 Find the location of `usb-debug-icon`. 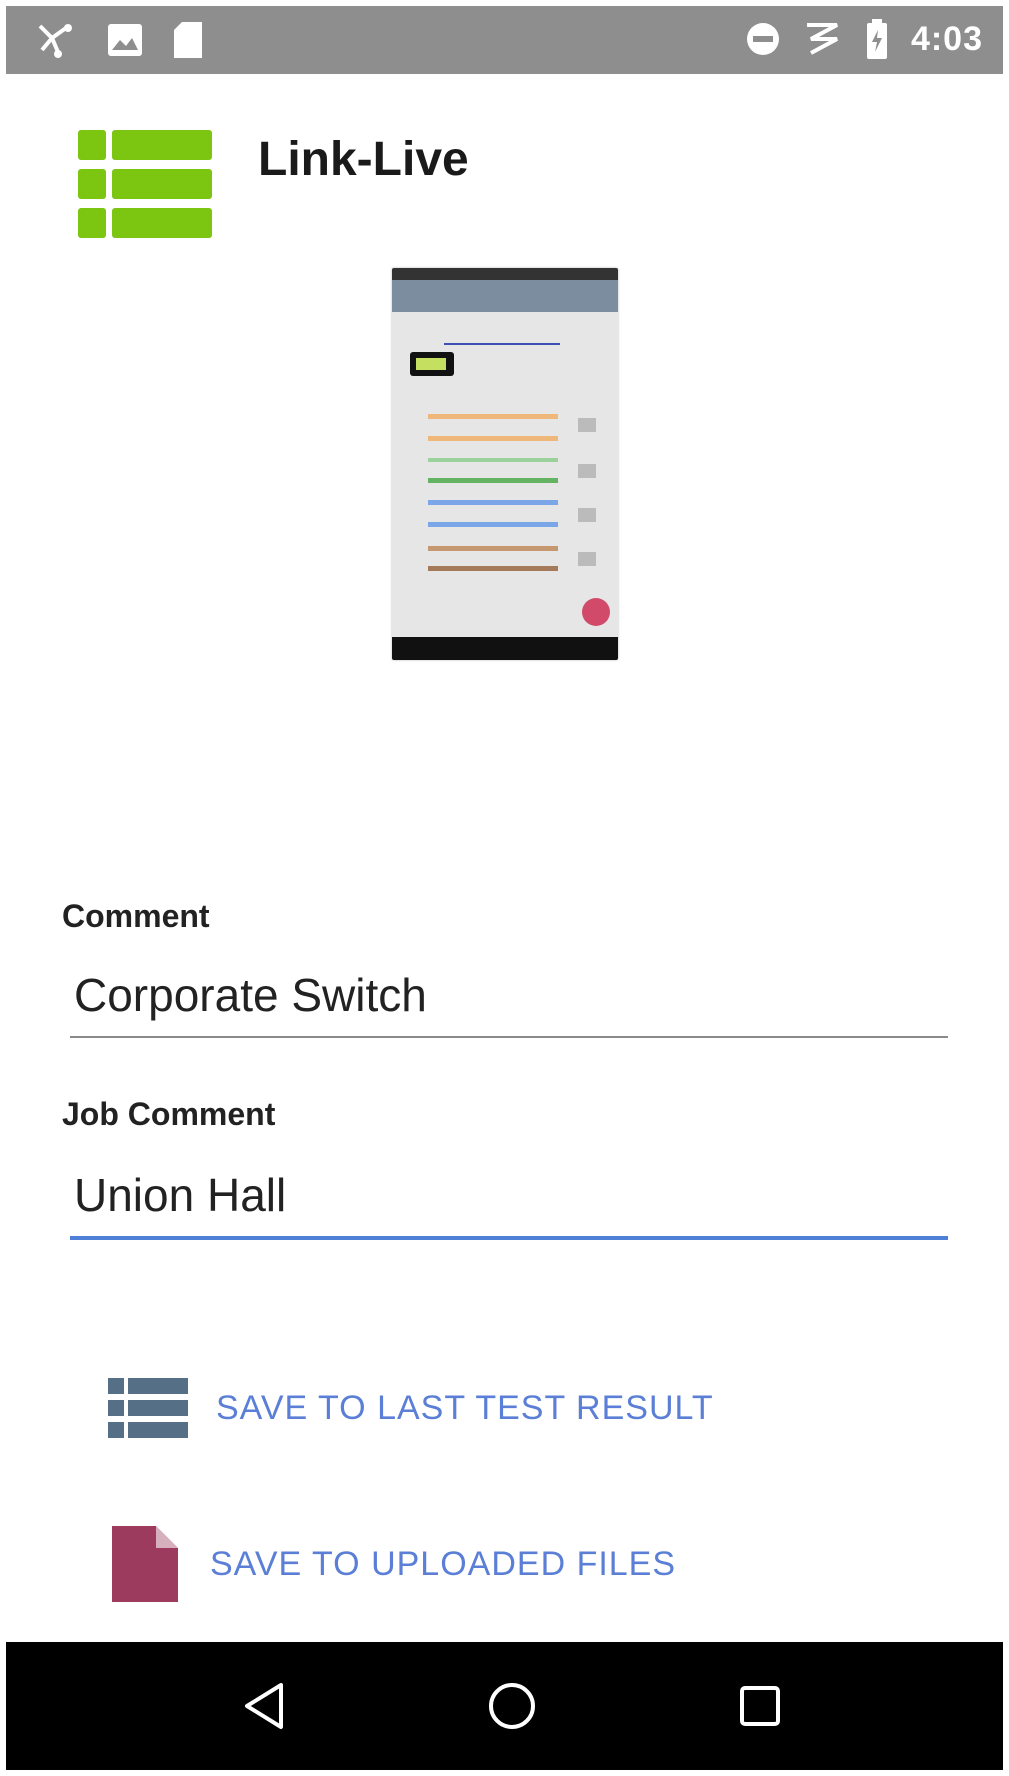

usb-debug-icon is located at coordinates (55, 41).